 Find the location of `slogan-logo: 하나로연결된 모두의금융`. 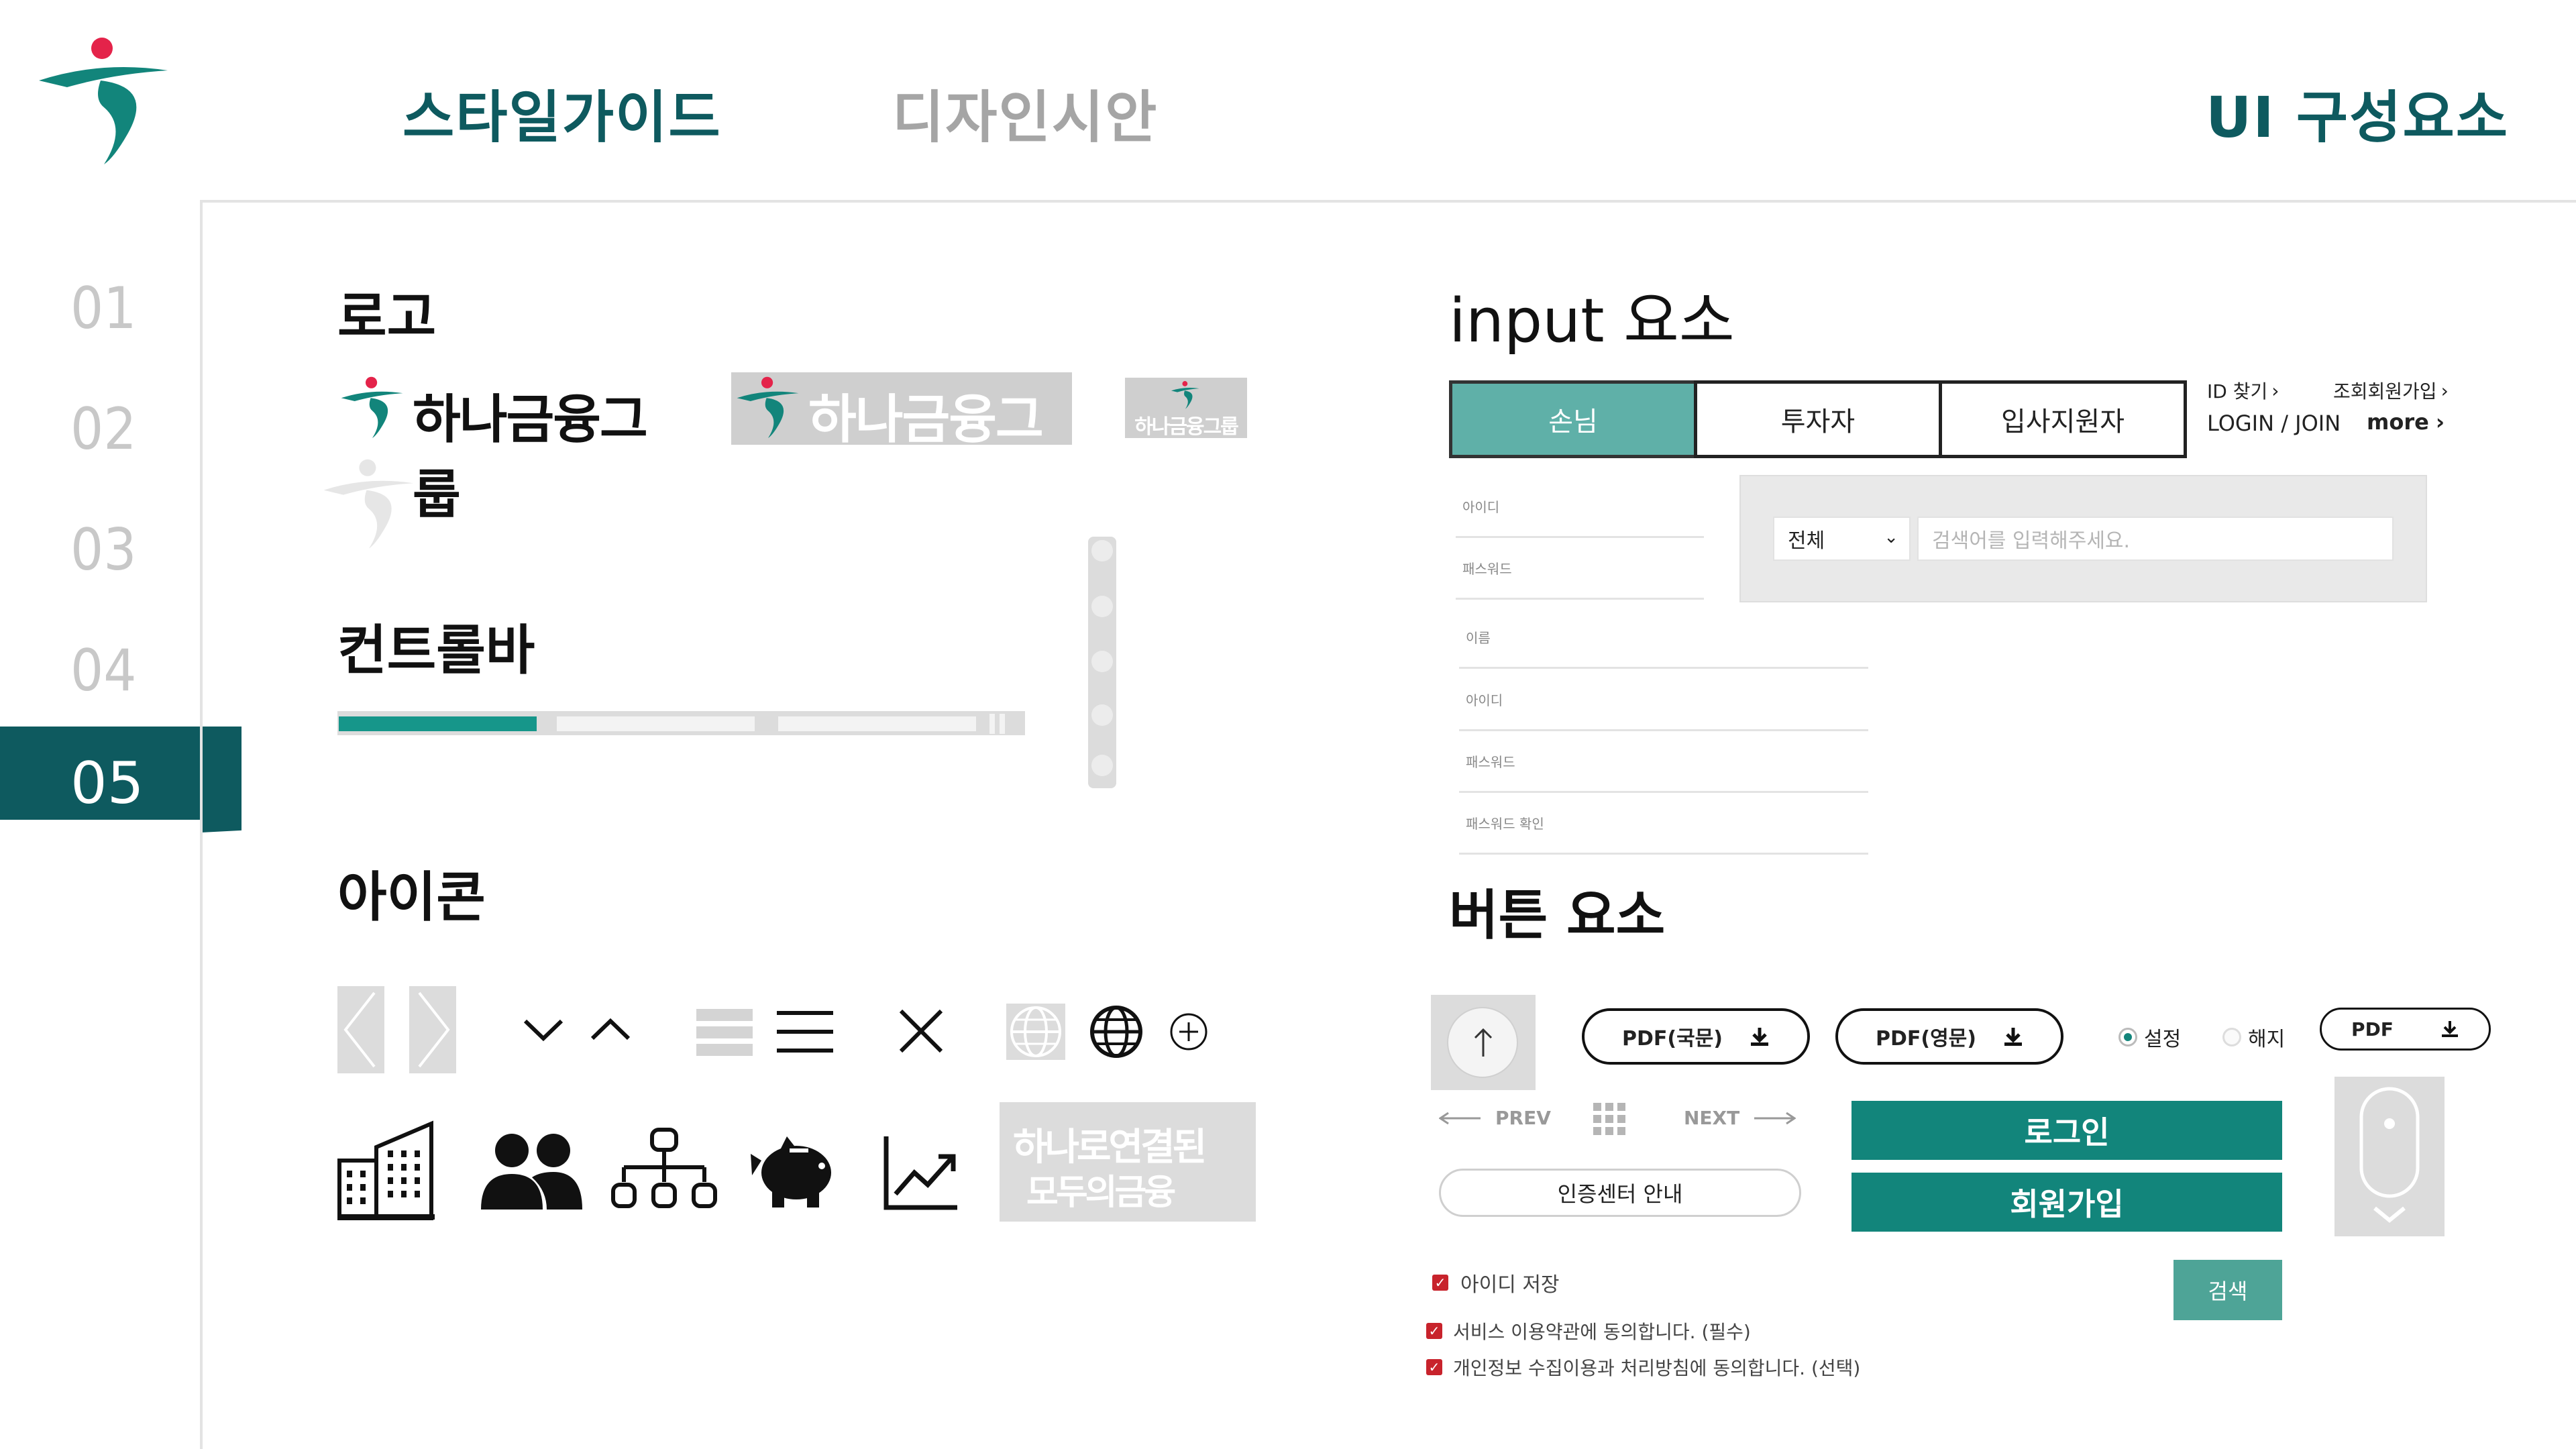

slogan-logo: 하나로연결된 모두의금융 is located at coordinates (1128, 1162).